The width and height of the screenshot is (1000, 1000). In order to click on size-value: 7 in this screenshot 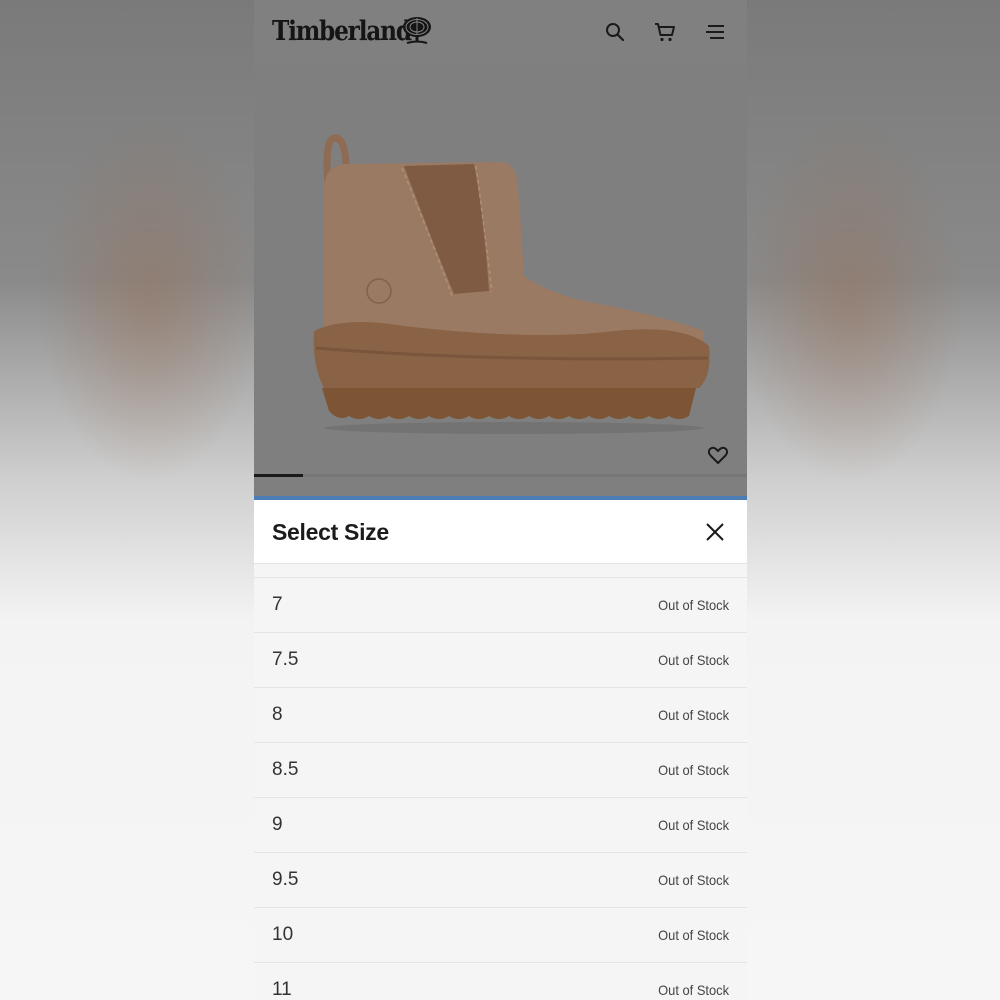, I will do `click(277, 604)`.